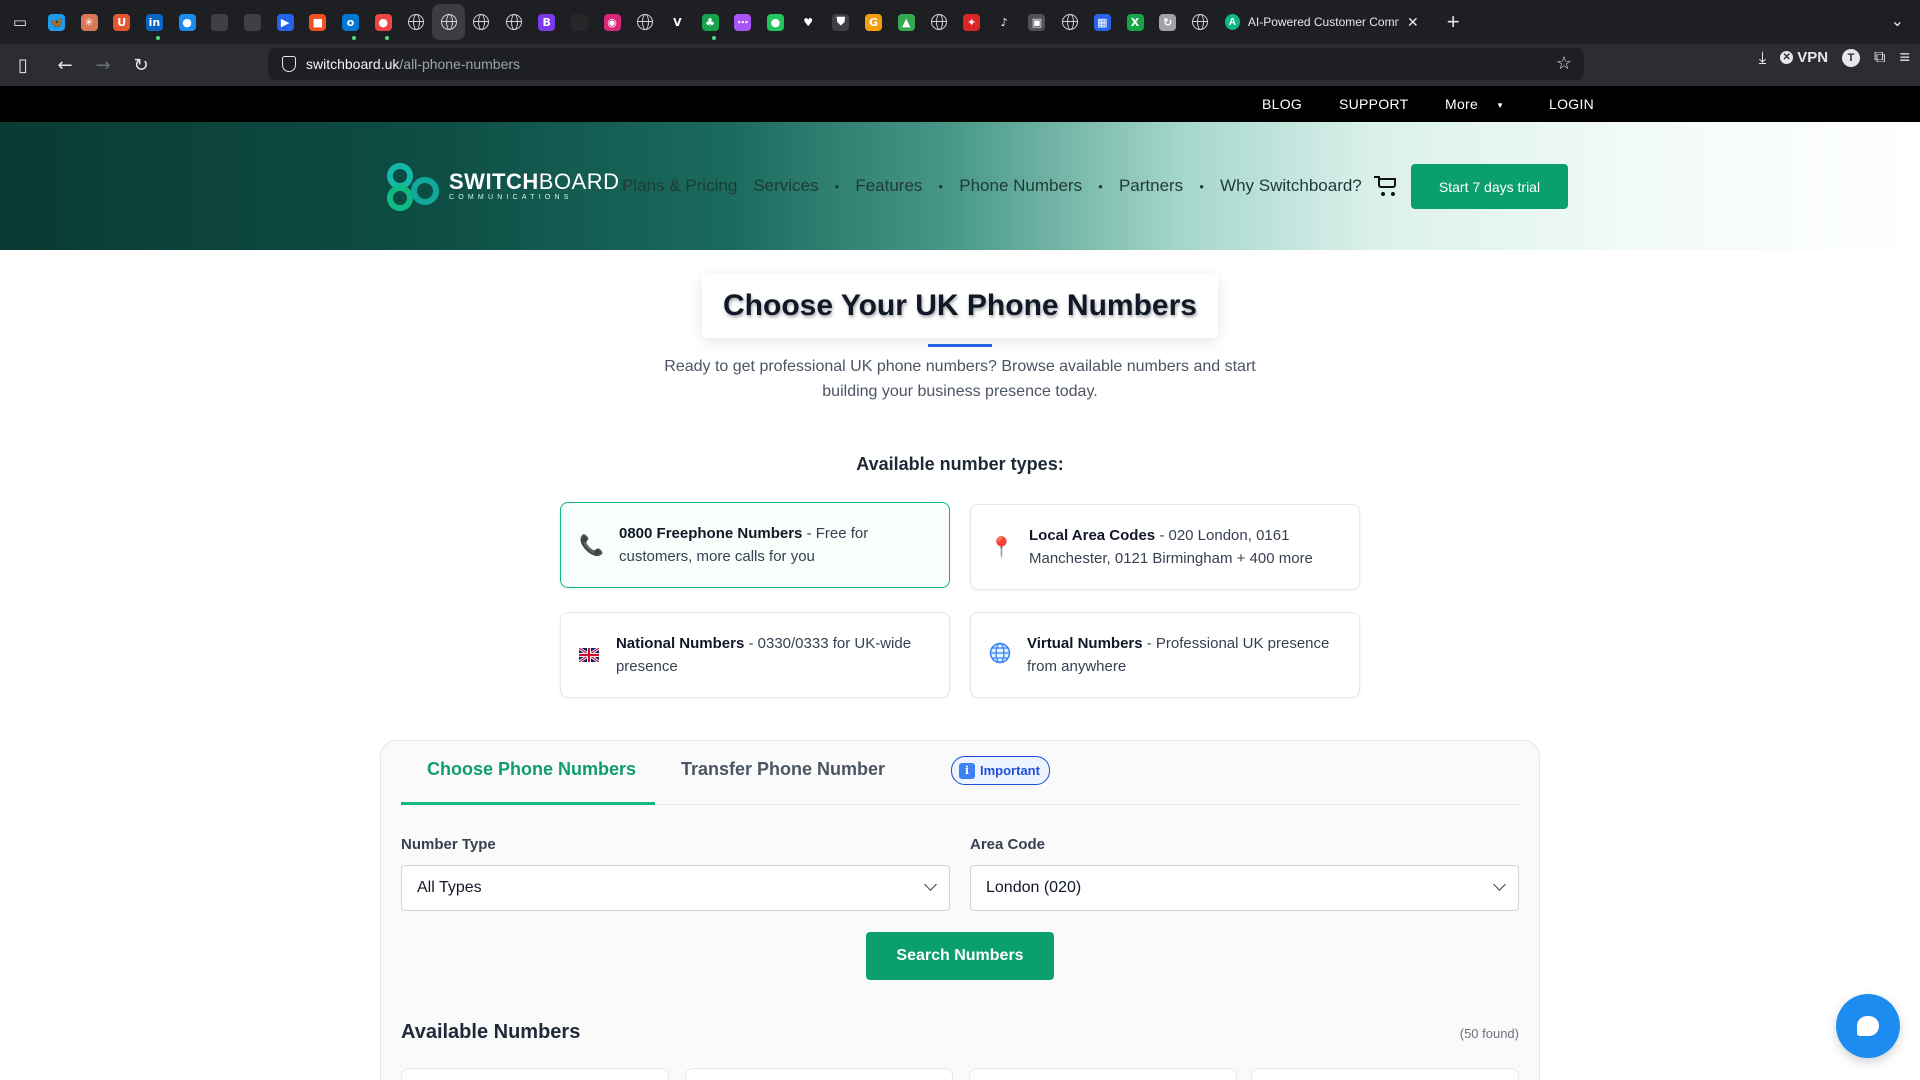  Describe the element at coordinates (494, 181) in the screenshot. I see `logo-text-bold: SWITCH` at that location.